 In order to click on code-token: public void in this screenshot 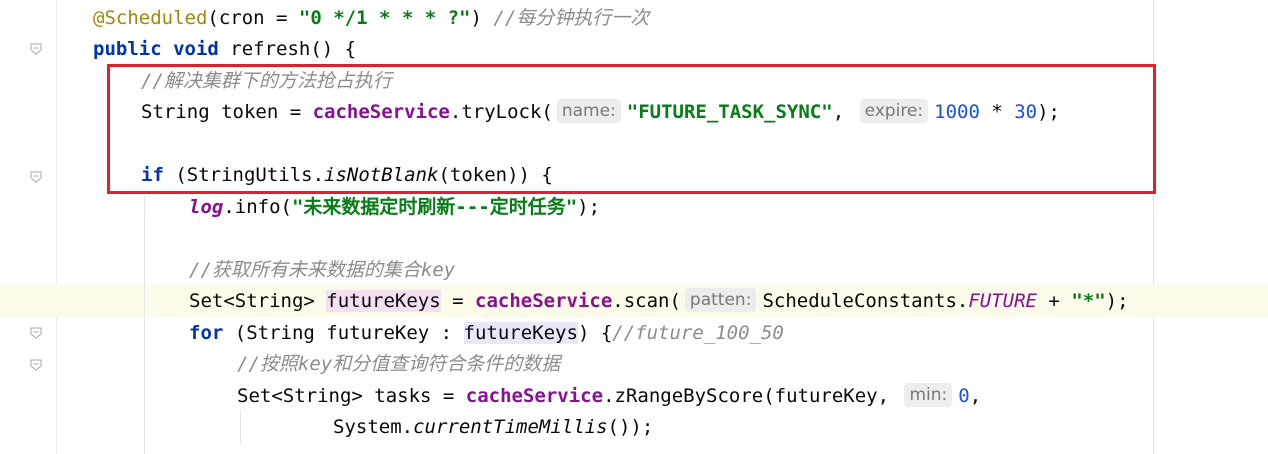, I will do `click(162, 49)`.